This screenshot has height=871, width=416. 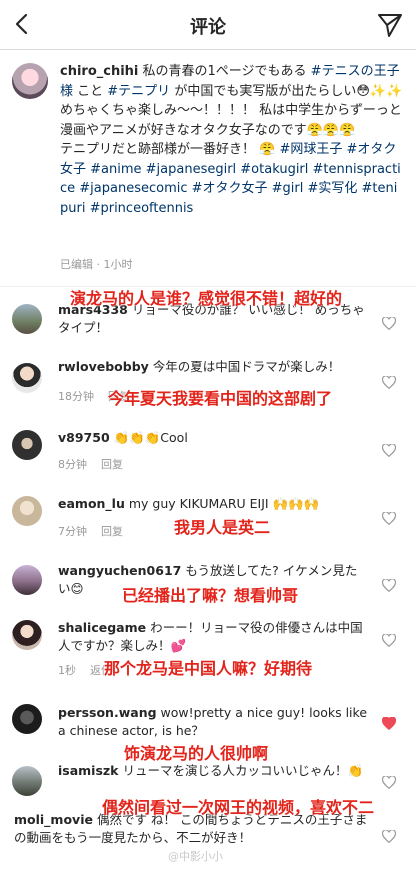 What do you see at coordinates (76, 396) in the screenshot?
I see `comment-time: 18分钟` at bounding box center [76, 396].